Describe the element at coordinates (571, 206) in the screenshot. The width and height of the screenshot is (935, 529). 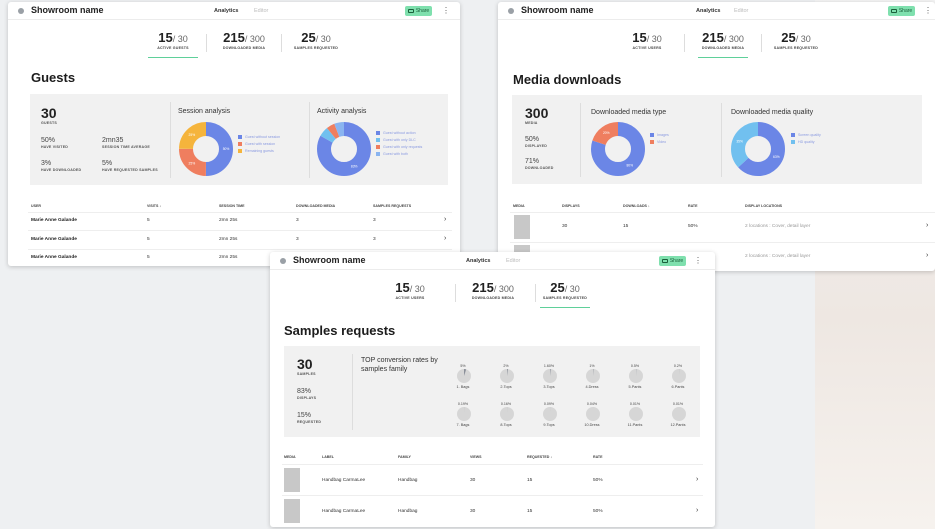
I see `column-header-displays: DISPLAYS` at that location.